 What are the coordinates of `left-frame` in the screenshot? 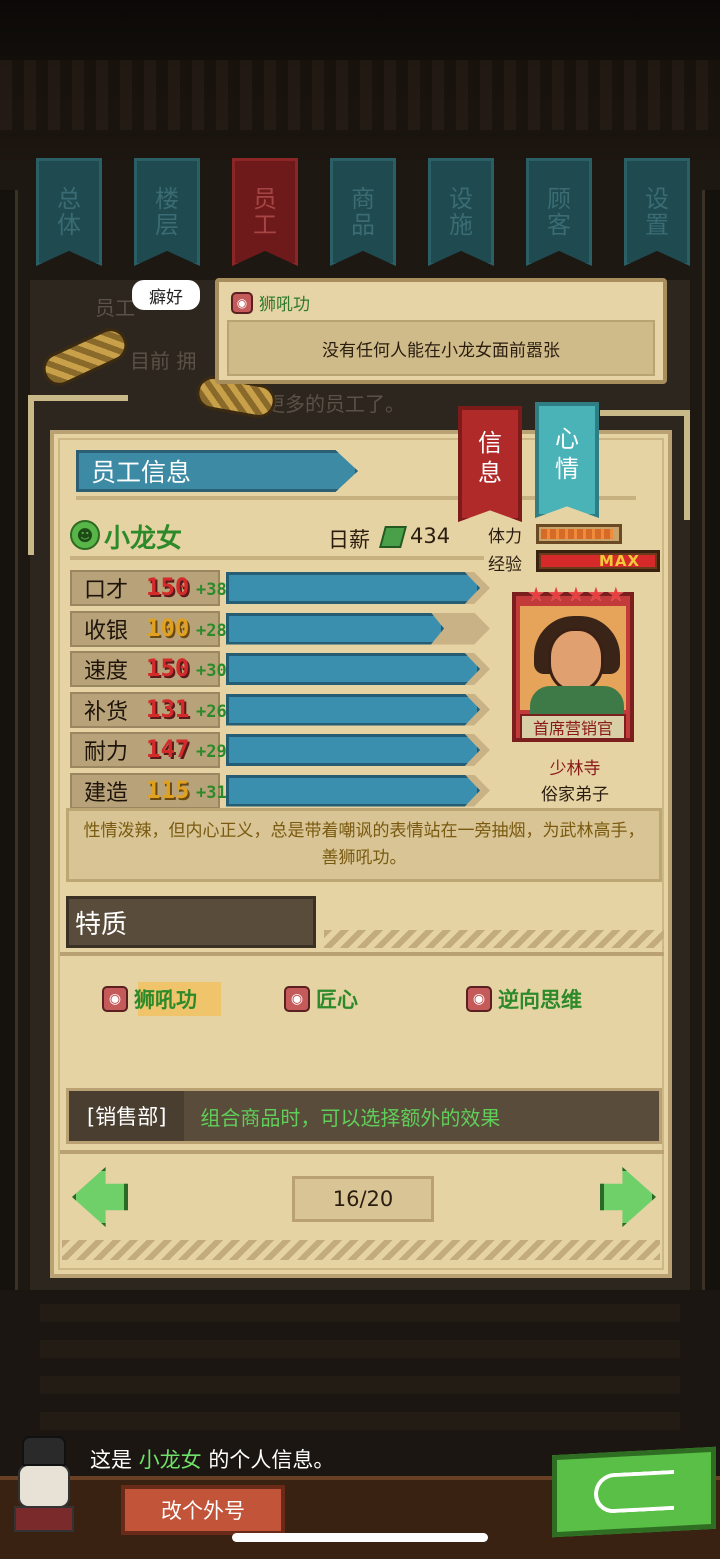 It's located at (9, 830).